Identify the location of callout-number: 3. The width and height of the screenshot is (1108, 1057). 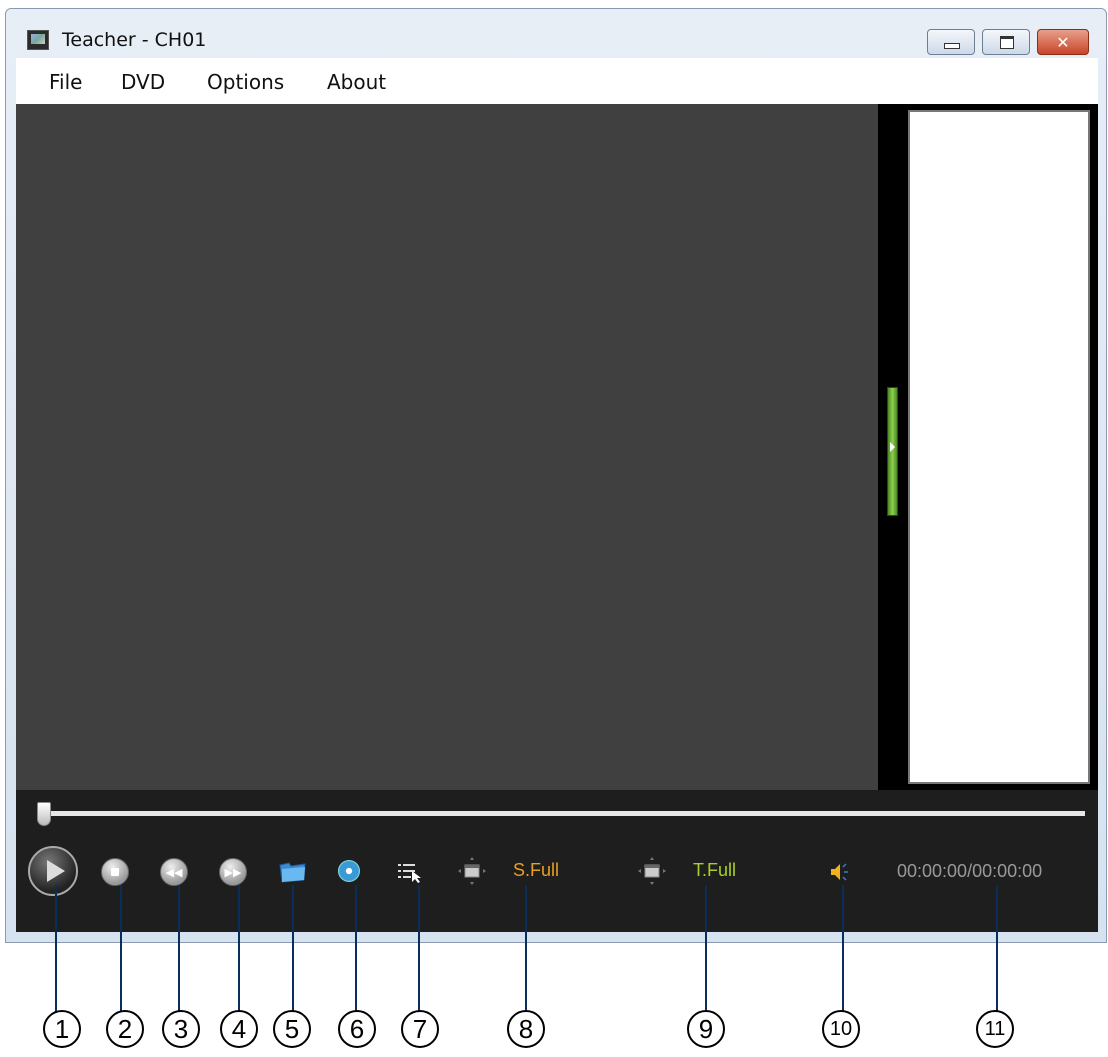
(181, 1029).